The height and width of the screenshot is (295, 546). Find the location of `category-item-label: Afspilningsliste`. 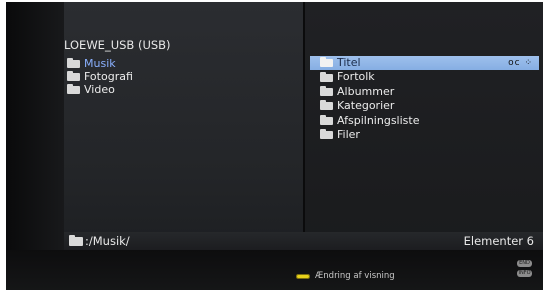

category-item-label: Afspilningsliste is located at coordinates (378, 120).